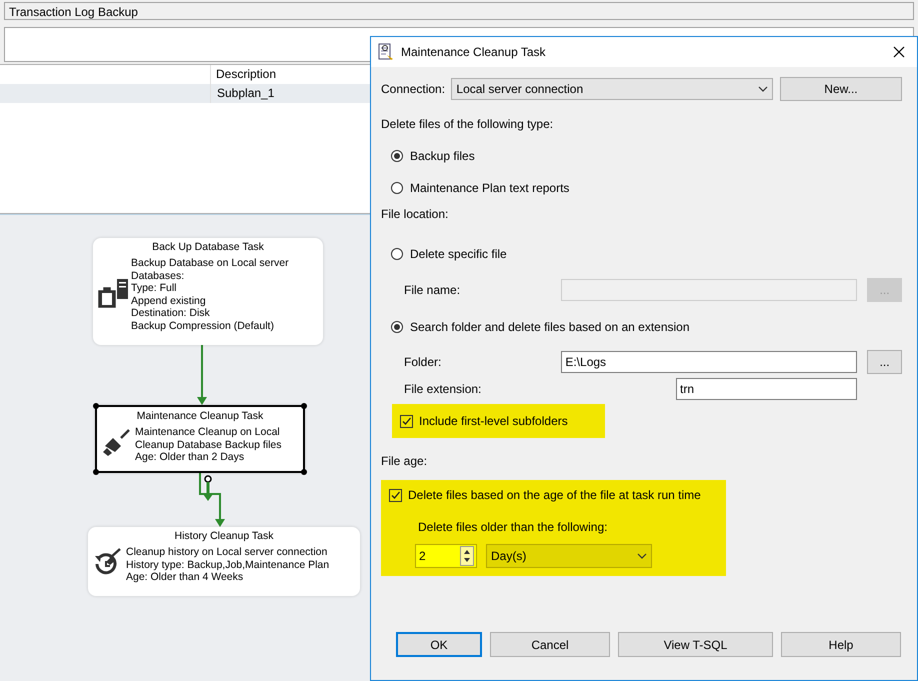 This screenshot has width=918, height=681. Describe the element at coordinates (467, 124) in the screenshot. I see `section-heading: Delete files of the following type:` at that location.